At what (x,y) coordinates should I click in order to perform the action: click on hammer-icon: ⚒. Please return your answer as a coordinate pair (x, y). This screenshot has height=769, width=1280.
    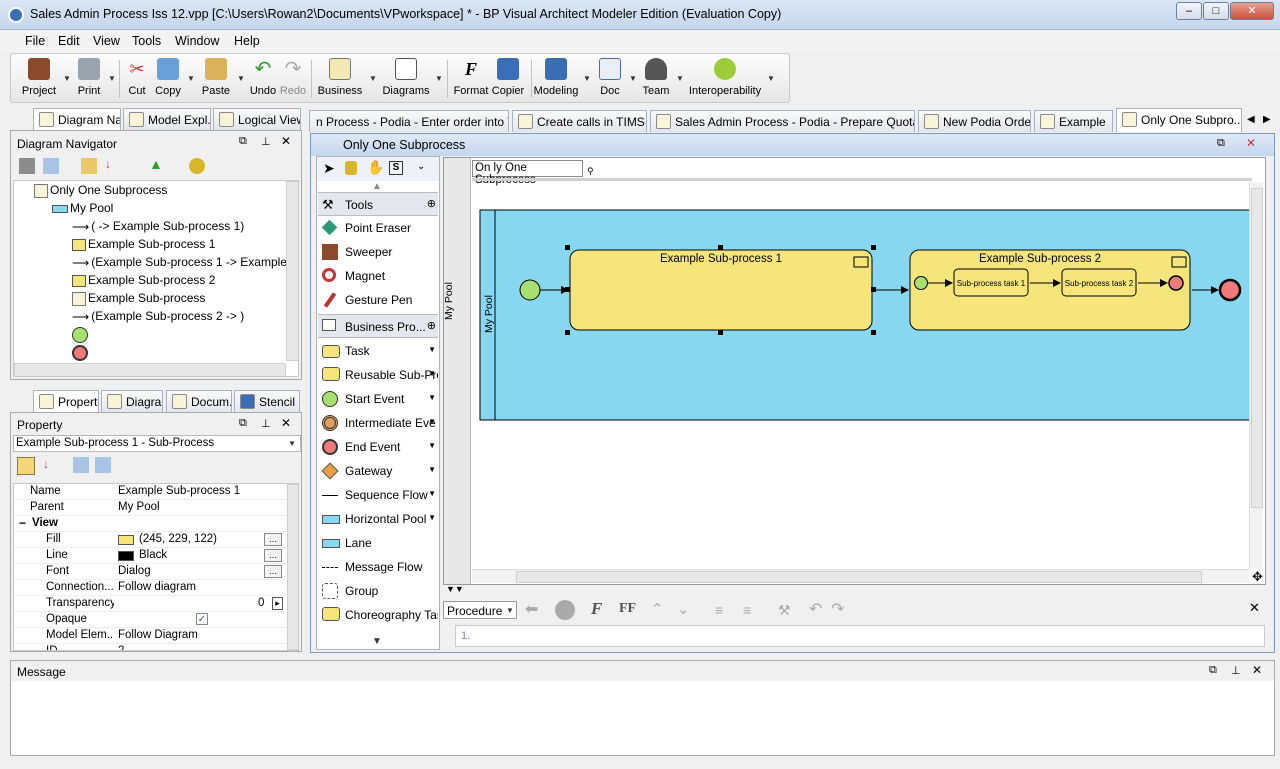
    Looking at the image, I should click on (784, 610).